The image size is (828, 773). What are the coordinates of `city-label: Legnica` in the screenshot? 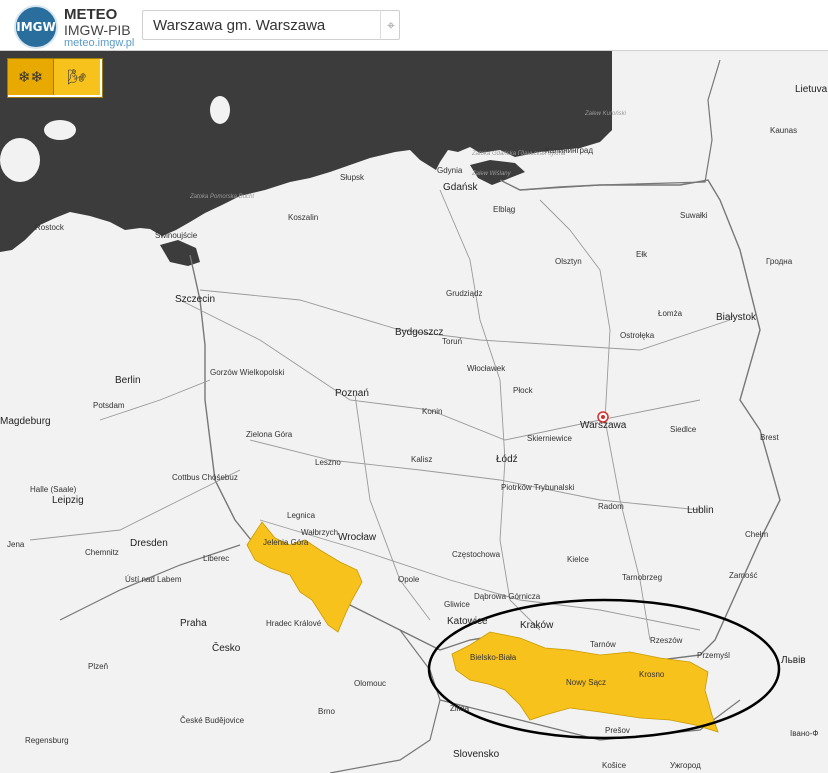 It's located at (301, 515).